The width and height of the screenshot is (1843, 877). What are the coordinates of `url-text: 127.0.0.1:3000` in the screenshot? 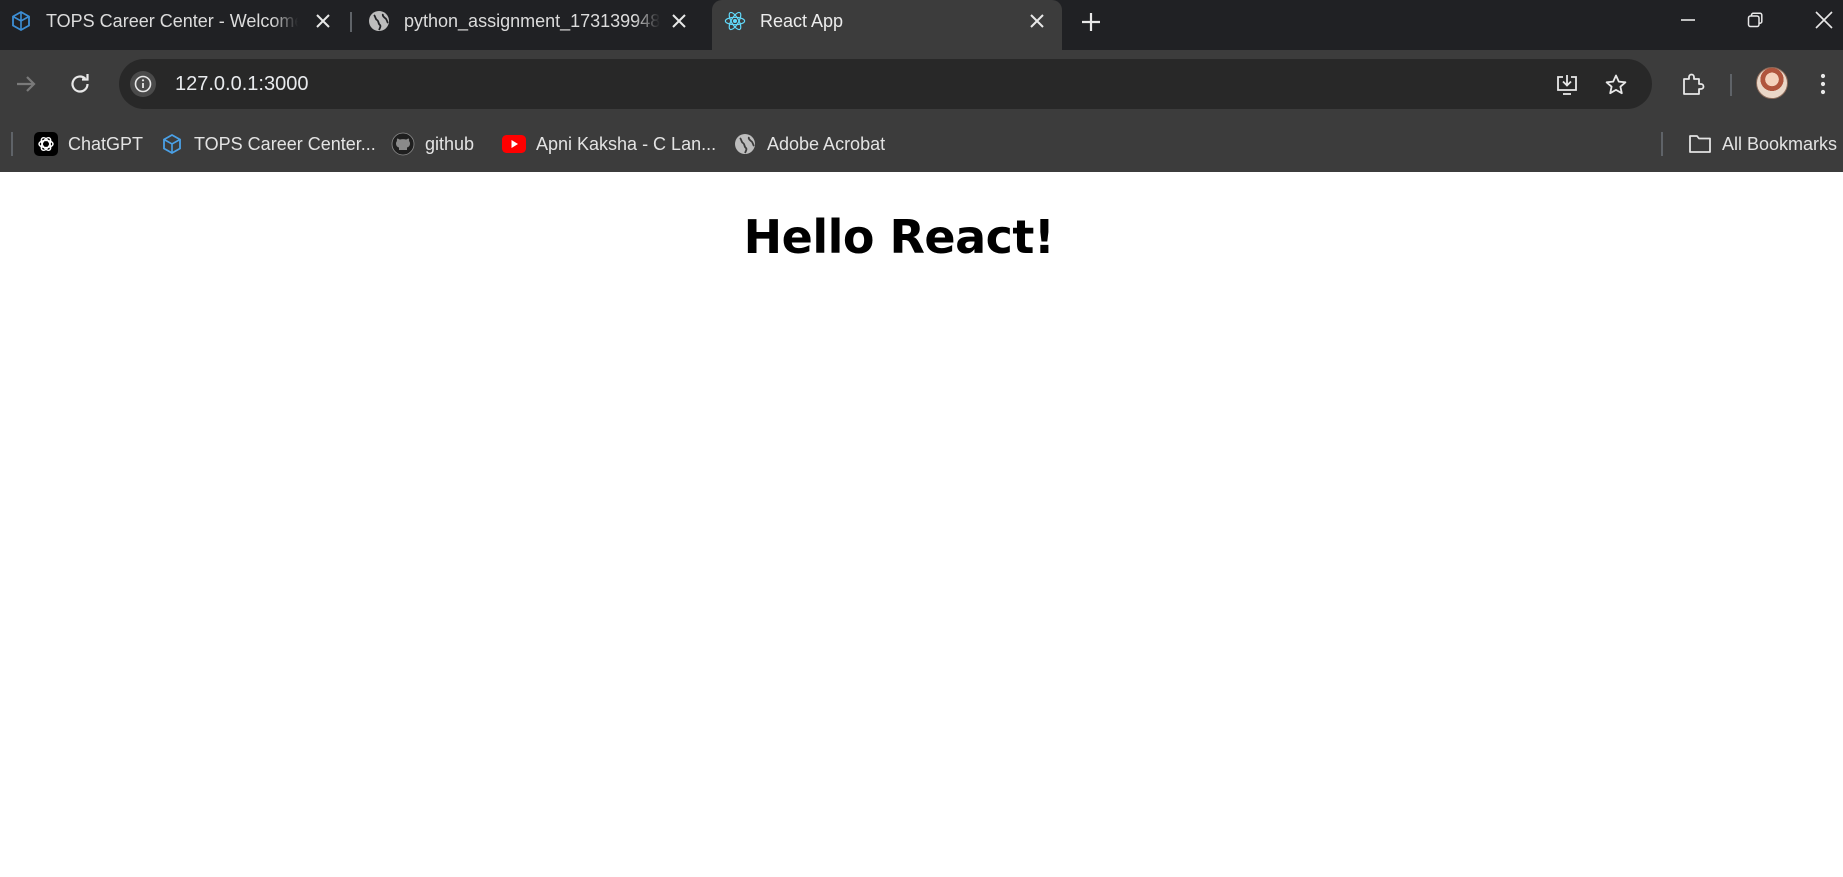 It's located at (241, 84).